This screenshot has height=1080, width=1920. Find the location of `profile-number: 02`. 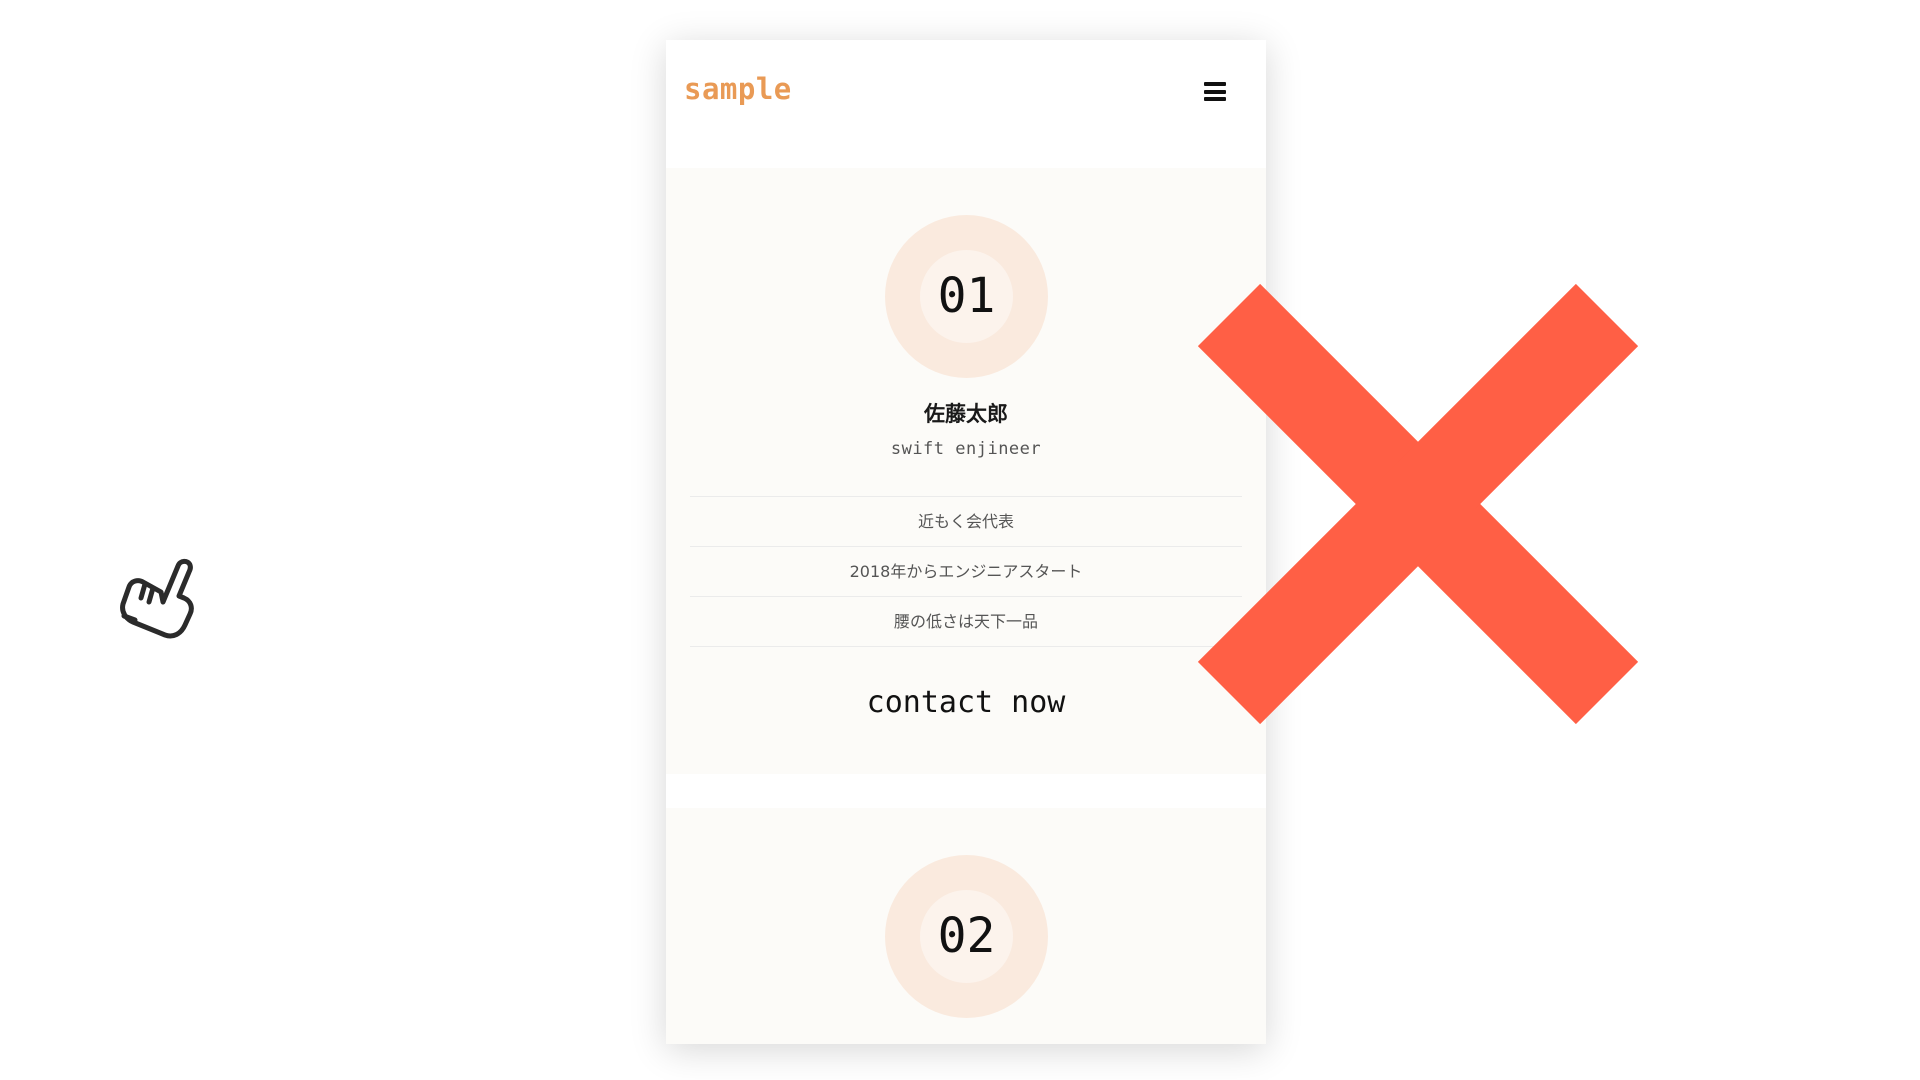

profile-number: 02 is located at coordinates (966, 936).